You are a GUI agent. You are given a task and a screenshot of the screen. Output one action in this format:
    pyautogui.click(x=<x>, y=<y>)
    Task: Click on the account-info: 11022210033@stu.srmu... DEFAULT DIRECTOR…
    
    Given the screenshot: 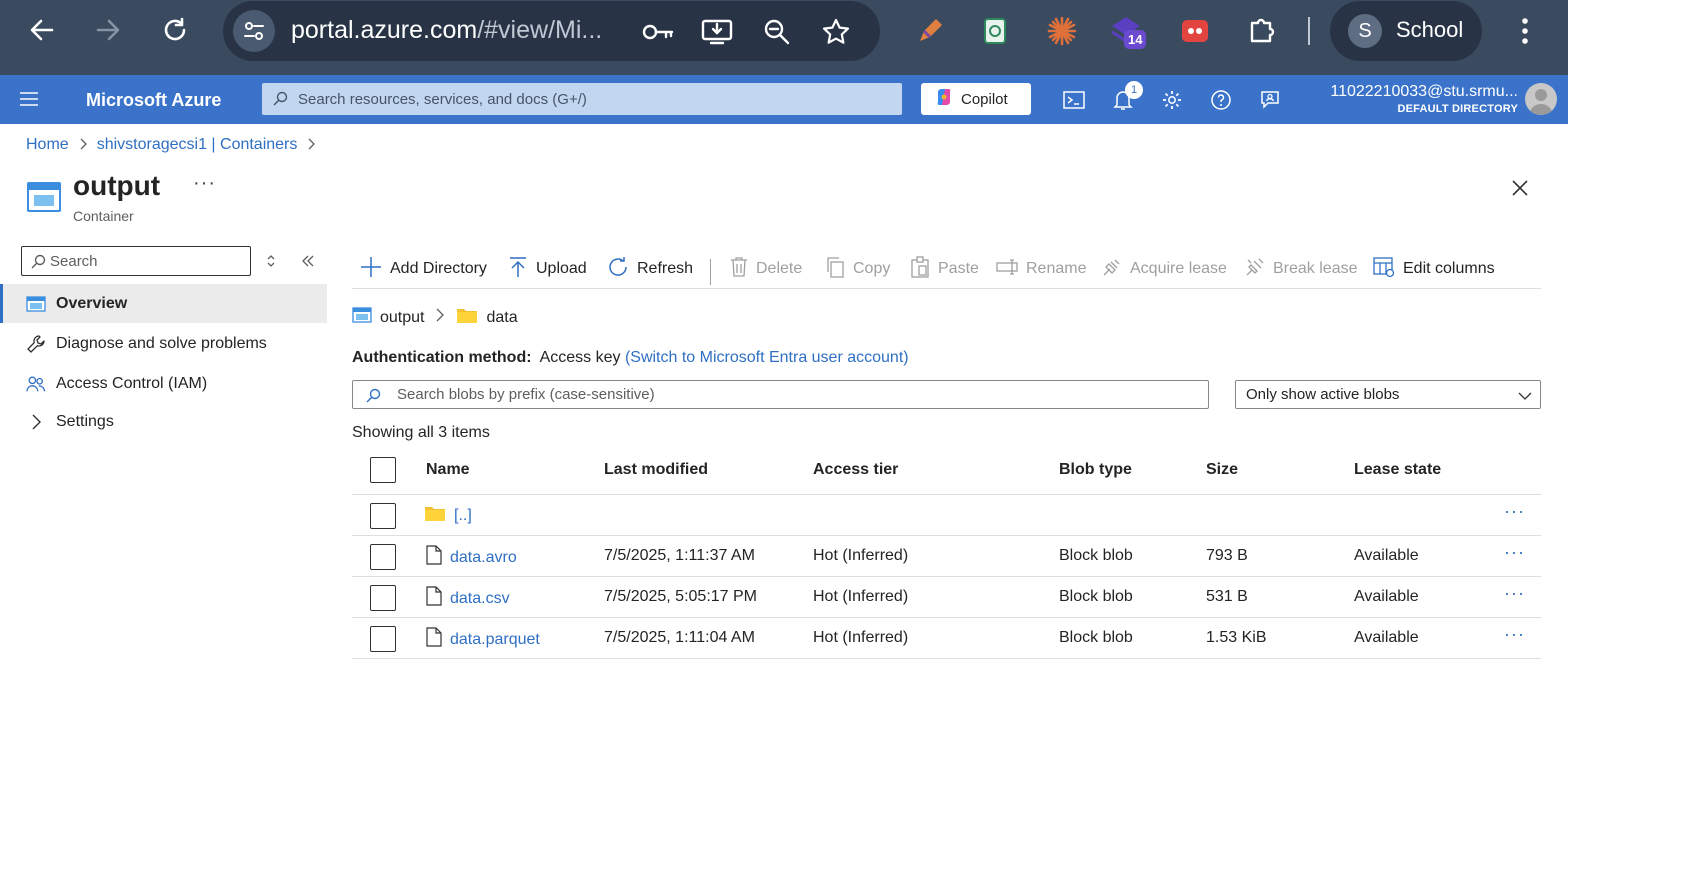 What is the action you would take?
    pyautogui.click(x=1404, y=99)
    